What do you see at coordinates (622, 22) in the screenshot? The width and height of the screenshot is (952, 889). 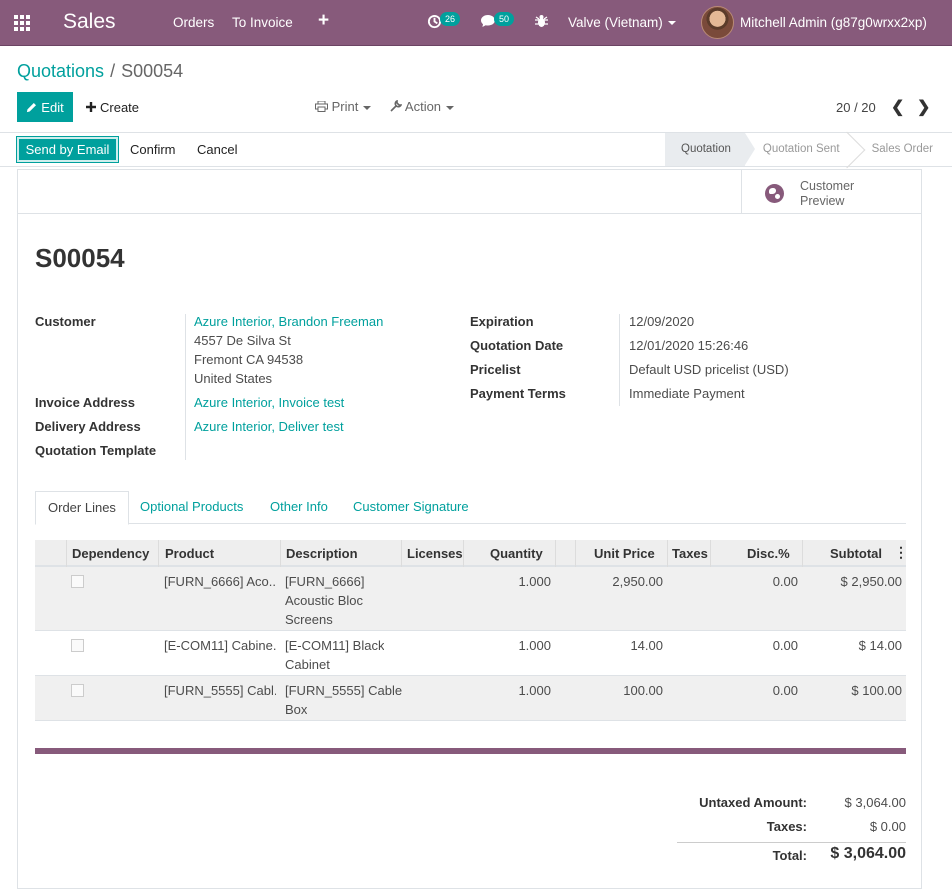 I see `company-switcher: Valve (Vietnam)` at bounding box center [622, 22].